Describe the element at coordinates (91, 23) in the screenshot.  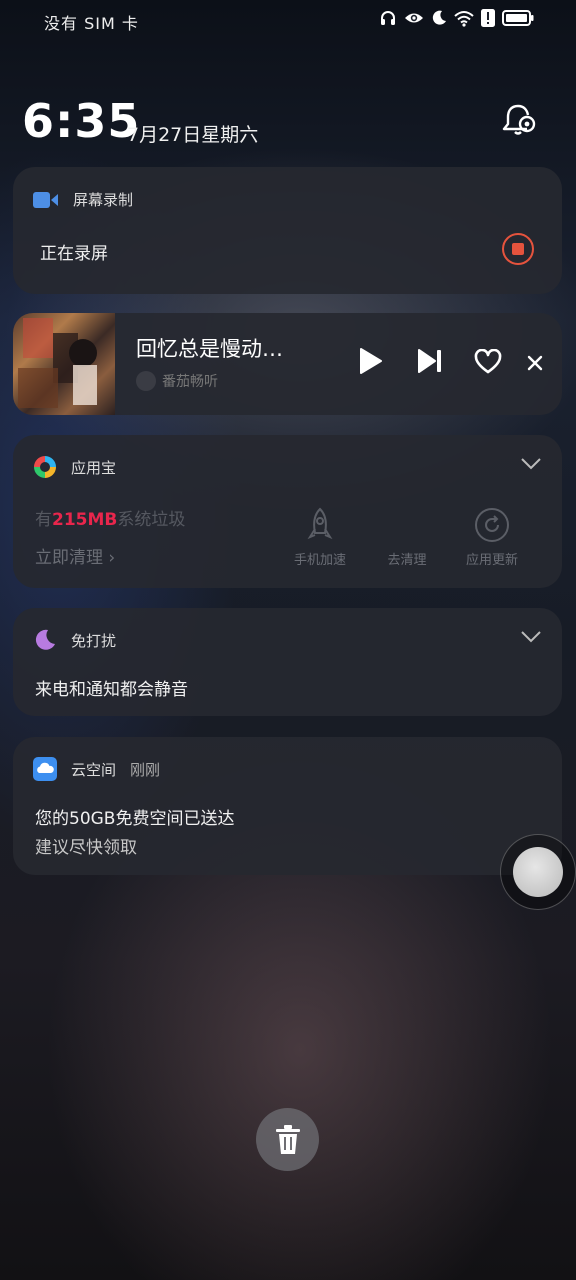
I see `carrier-label: 没有 SIM 卡` at that location.